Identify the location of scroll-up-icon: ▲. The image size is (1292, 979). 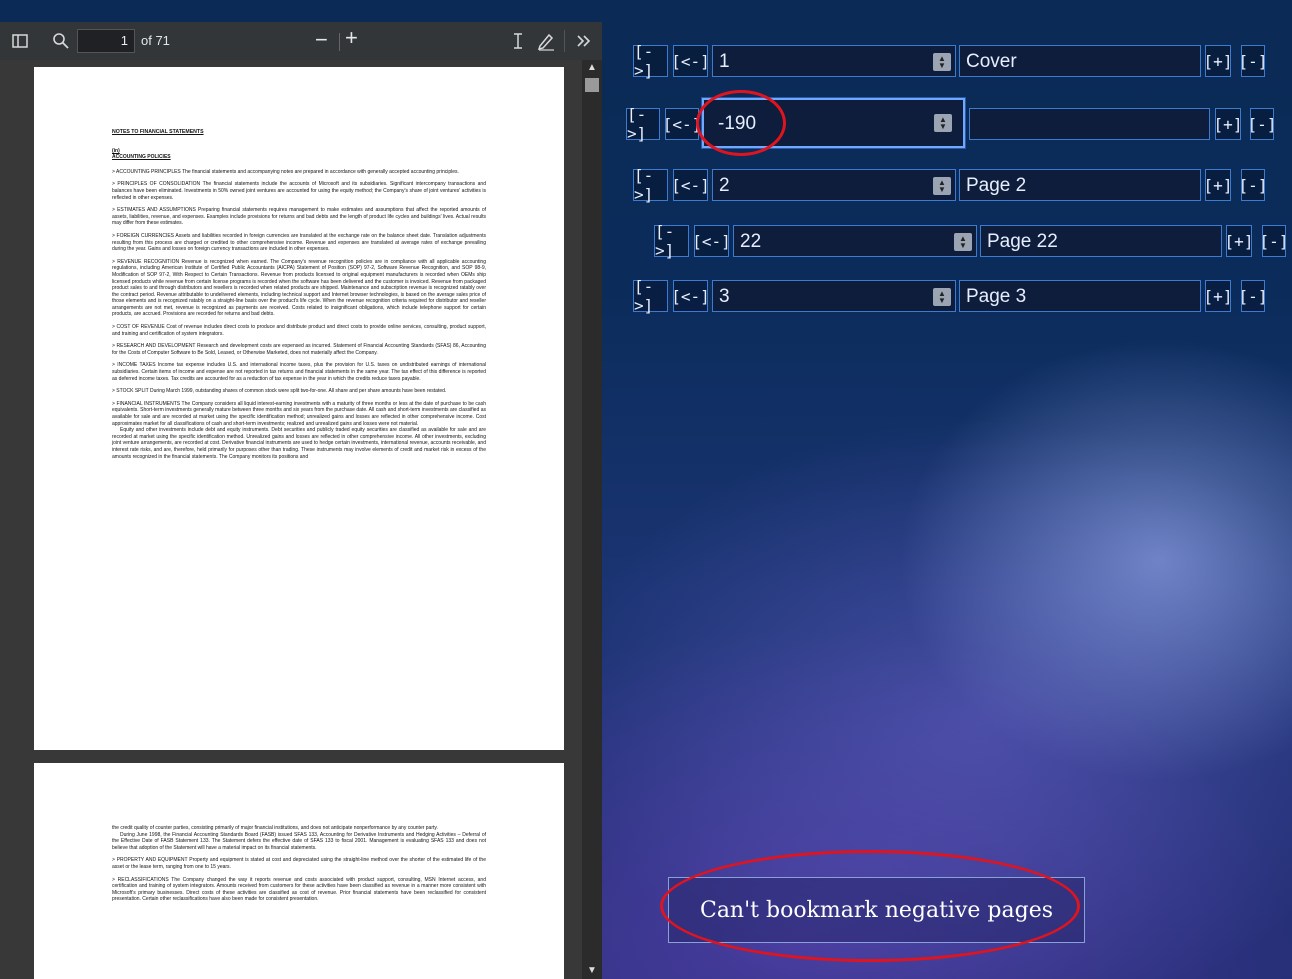
(592, 68).